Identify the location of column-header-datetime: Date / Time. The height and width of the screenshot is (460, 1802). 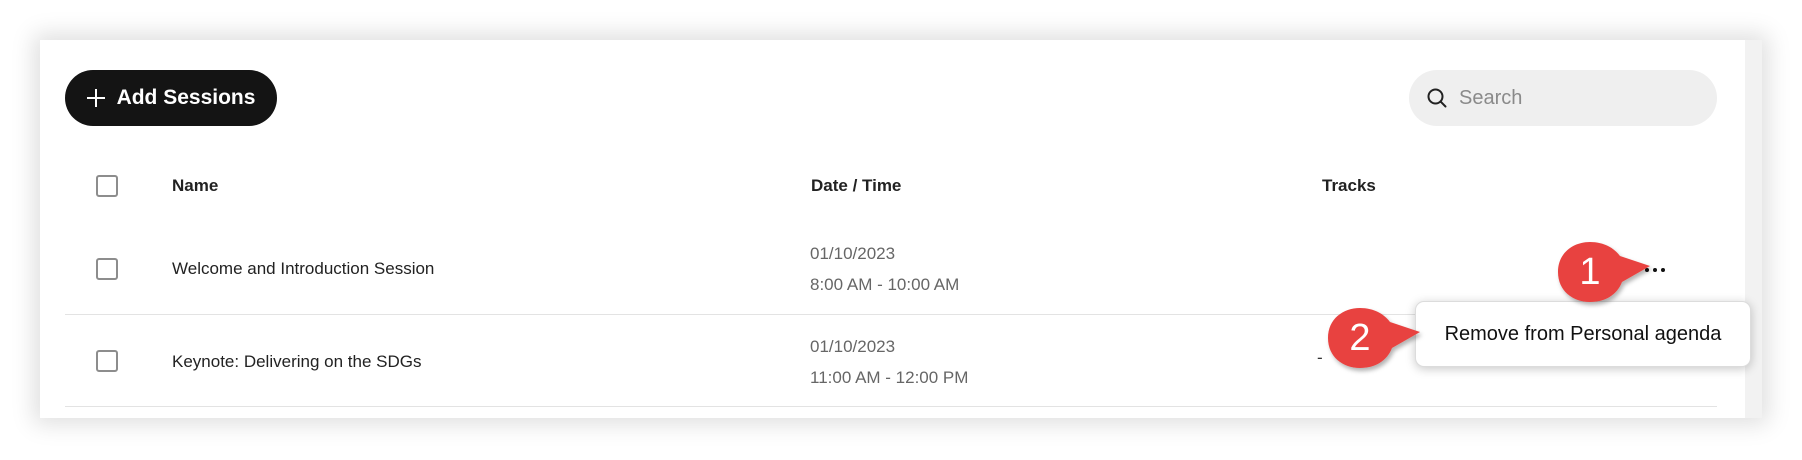
(856, 186).